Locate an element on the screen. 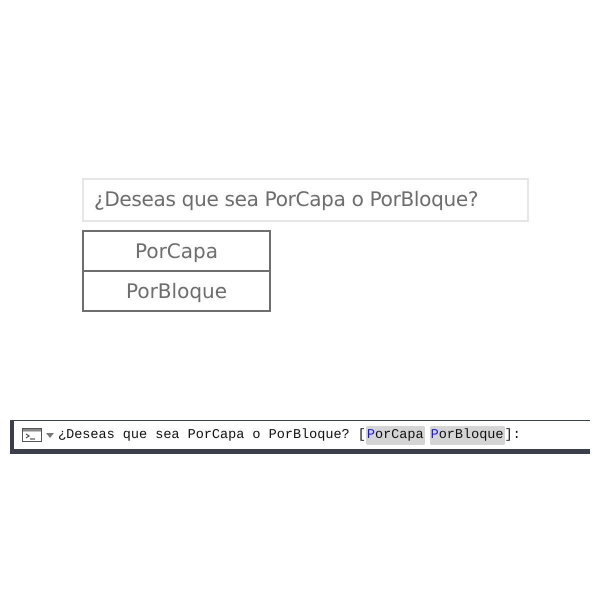 This screenshot has height=600, width=600. bracket: ]: is located at coordinates (512, 435).